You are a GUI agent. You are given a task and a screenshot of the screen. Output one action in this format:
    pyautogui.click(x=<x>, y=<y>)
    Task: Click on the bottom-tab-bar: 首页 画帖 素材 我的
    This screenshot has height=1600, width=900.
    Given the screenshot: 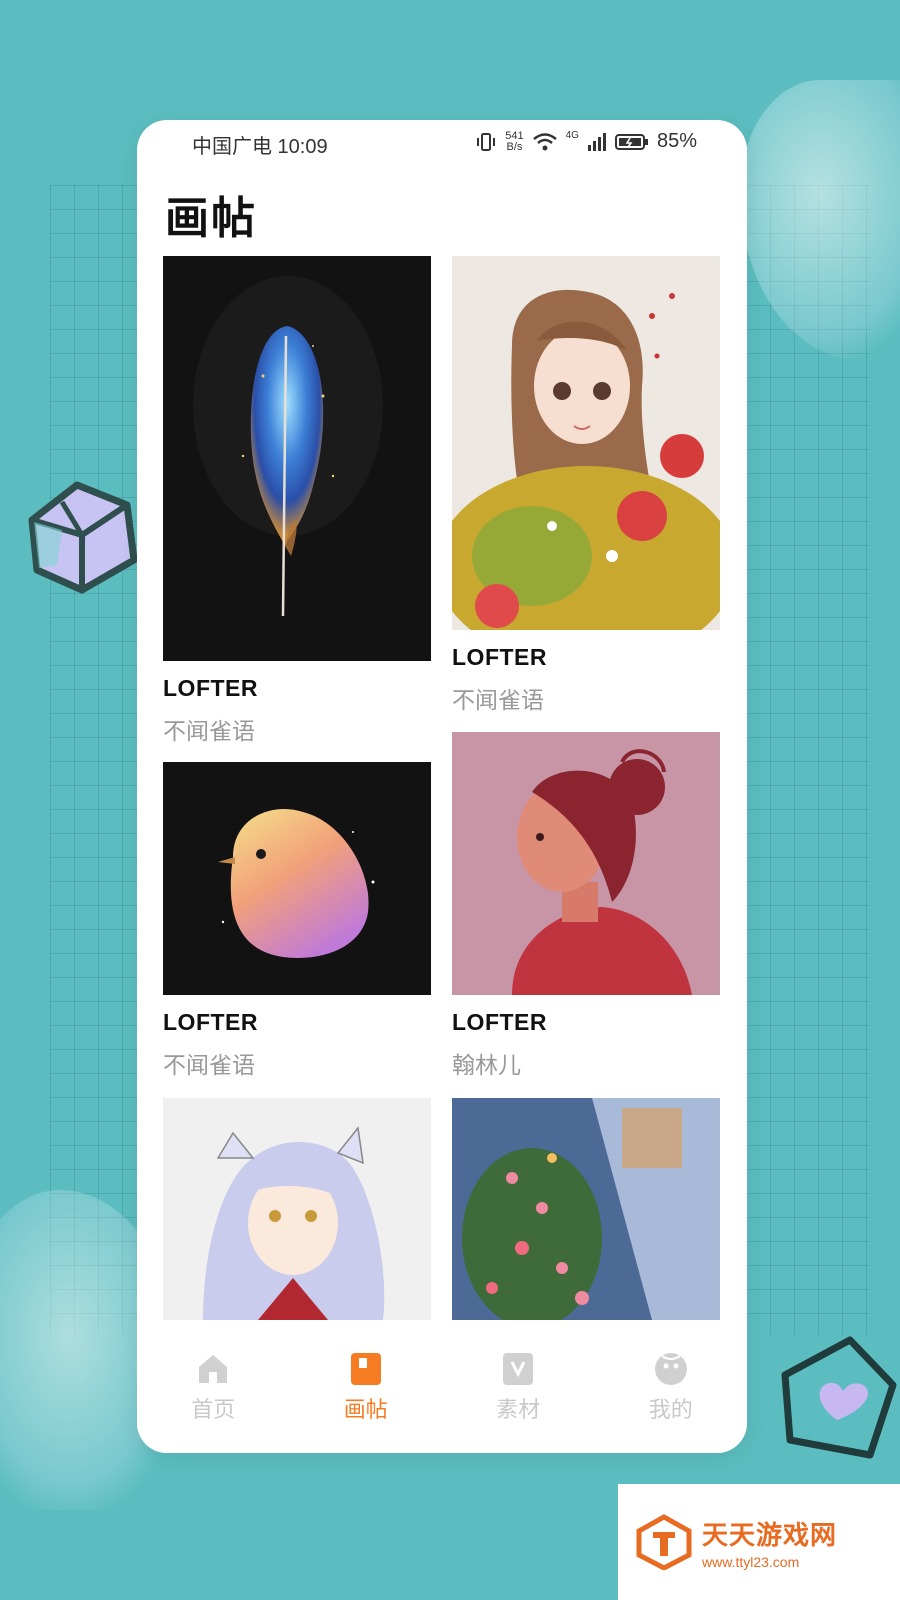 What is the action you would take?
    pyautogui.click(x=442, y=1386)
    